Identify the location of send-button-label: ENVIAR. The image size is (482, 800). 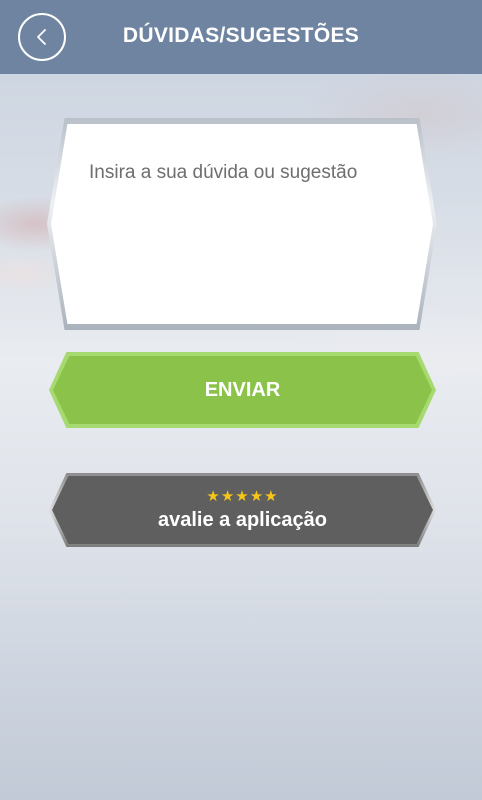
(242, 390).